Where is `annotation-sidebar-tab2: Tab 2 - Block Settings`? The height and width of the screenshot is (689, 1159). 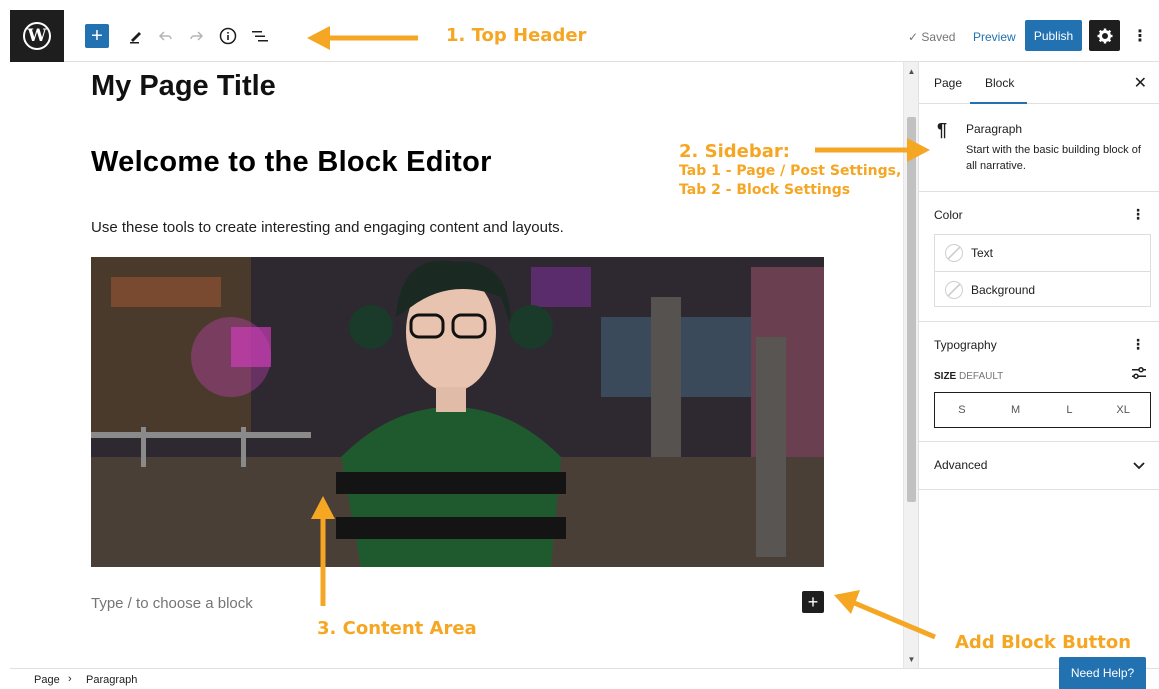 annotation-sidebar-tab2: Tab 2 - Block Settings is located at coordinates (765, 190).